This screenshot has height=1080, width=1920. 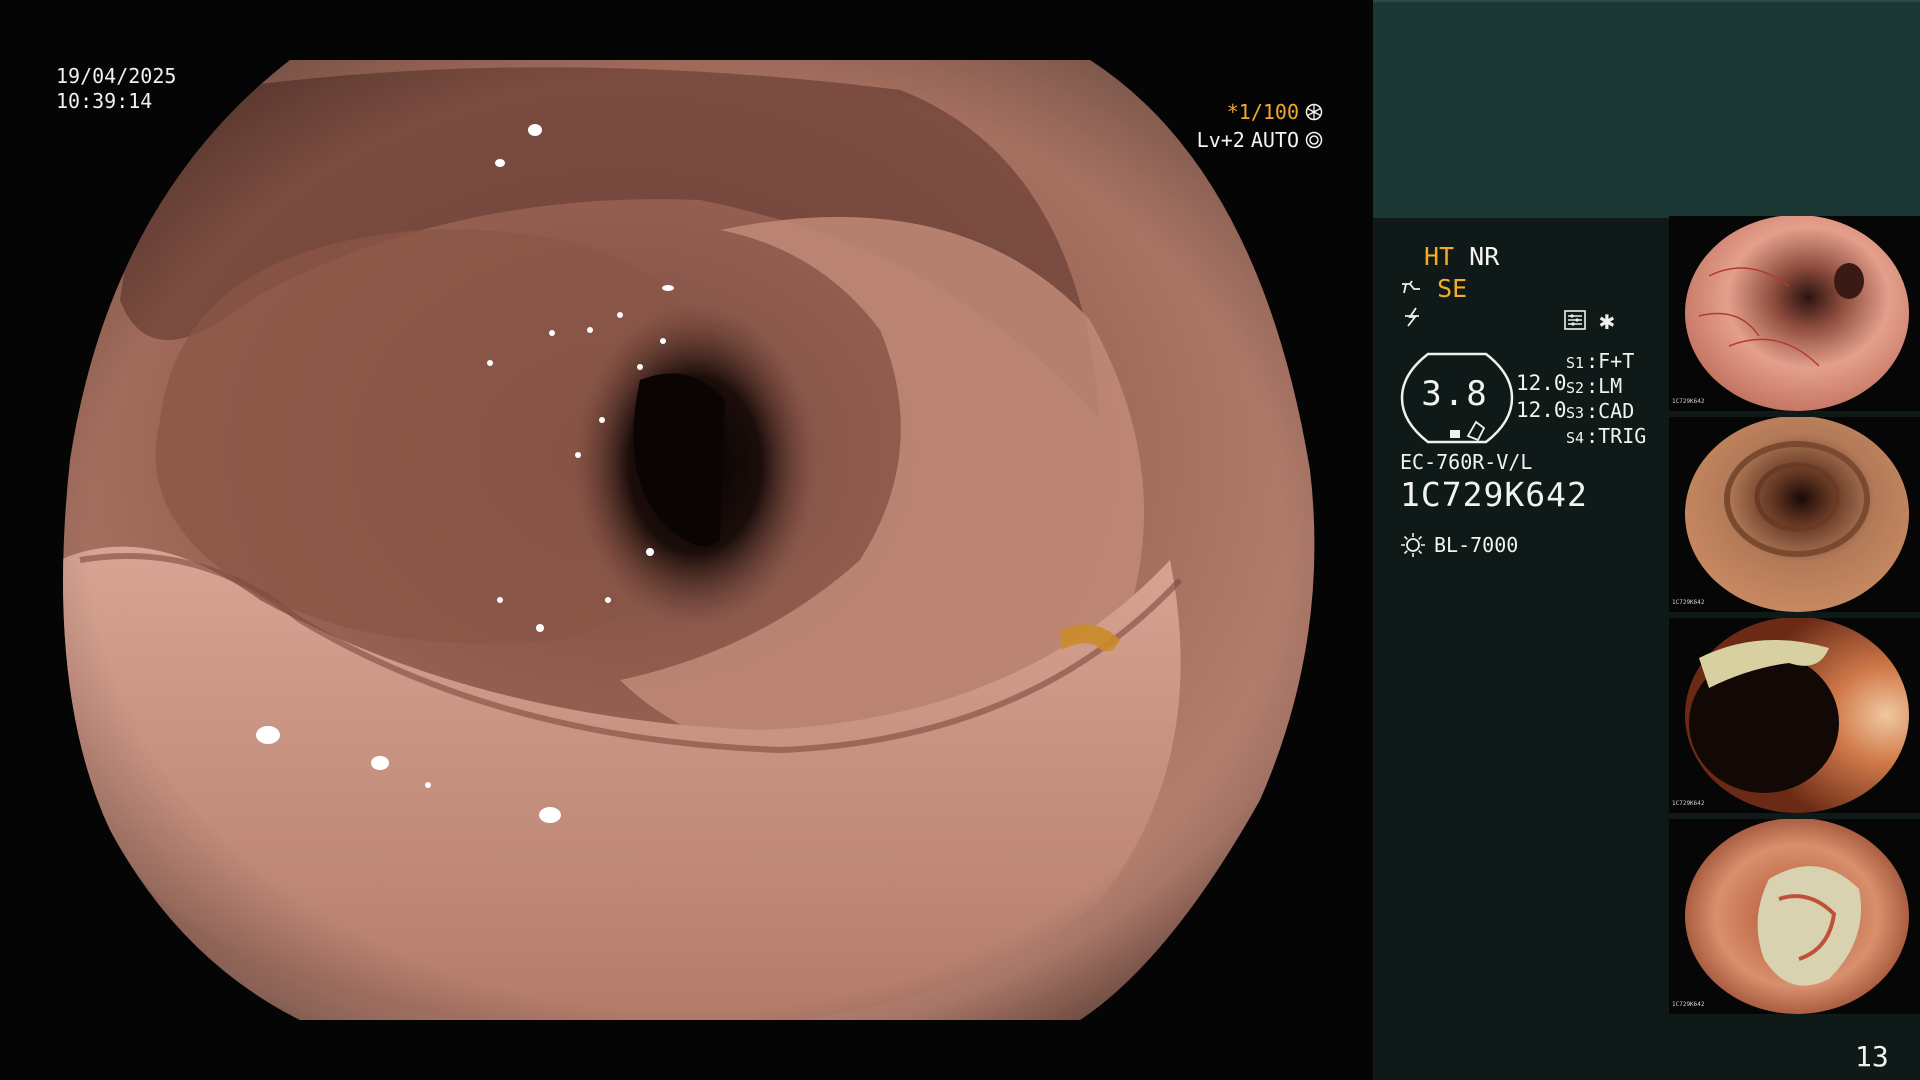 I want to click on thumbnail-2-image, so click(x=1797, y=514).